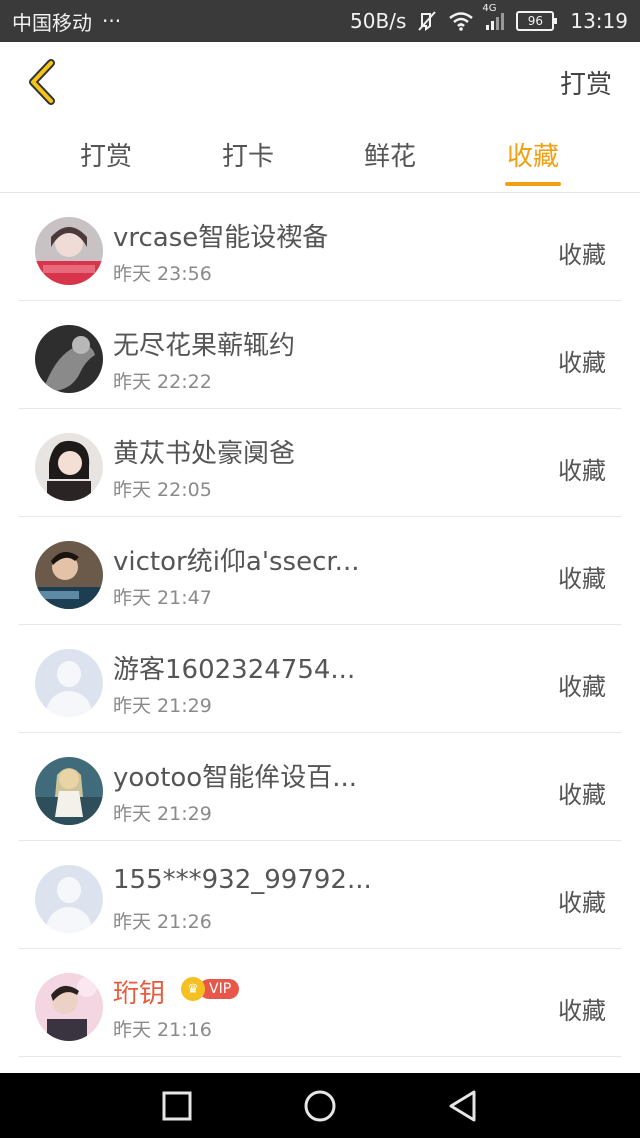  I want to click on user-name: 黄苁书处豪阒爸, so click(204, 454).